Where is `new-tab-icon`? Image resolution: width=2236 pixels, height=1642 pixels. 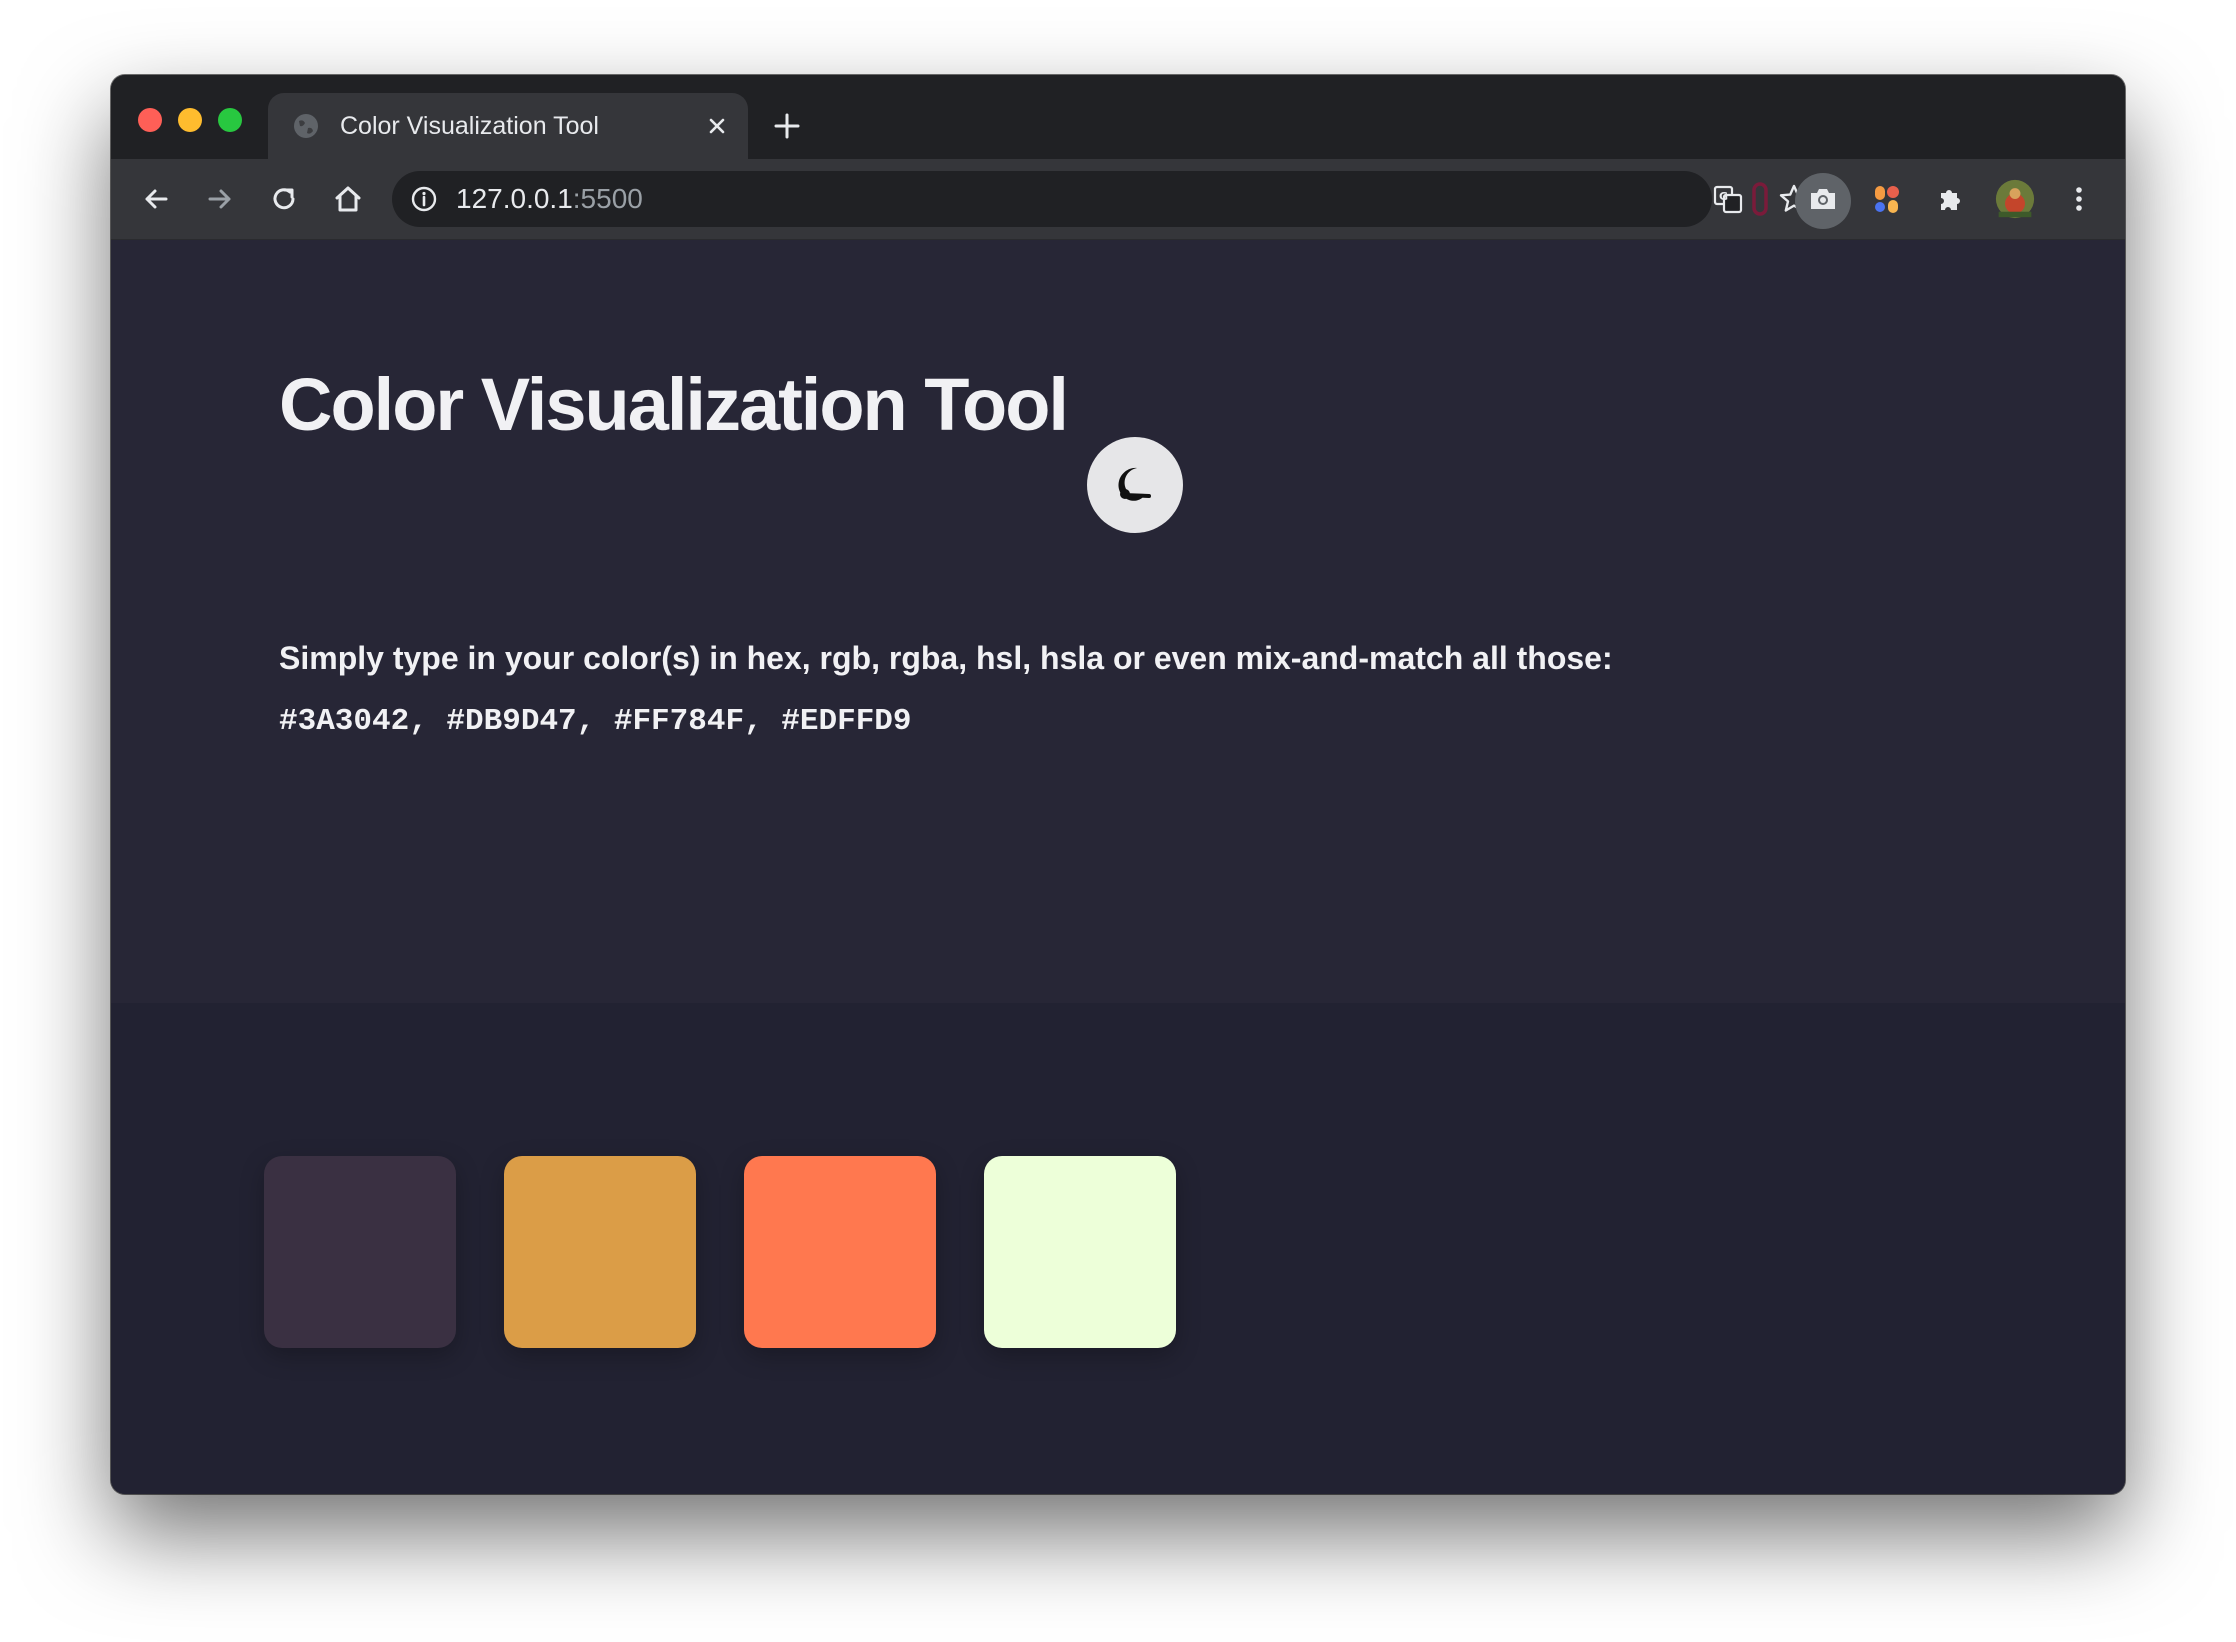 new-tab-icon is located at coordinates (787, 126).